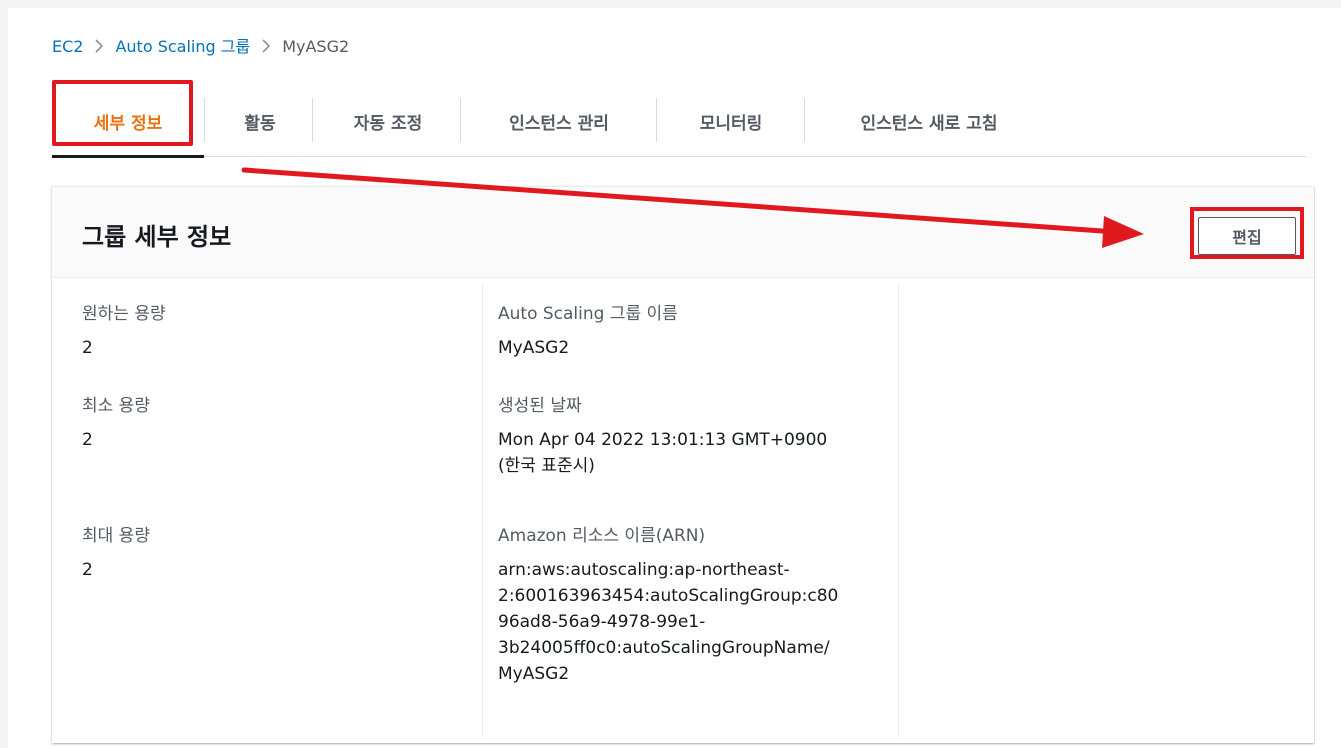 Image resolution: width=1341 pixels, height=748 pixels. What do you see at coordinates (316, 46) in the screenshot?
I see `breadcrumb-current: MyASG2` at bounding box center [316, 46].